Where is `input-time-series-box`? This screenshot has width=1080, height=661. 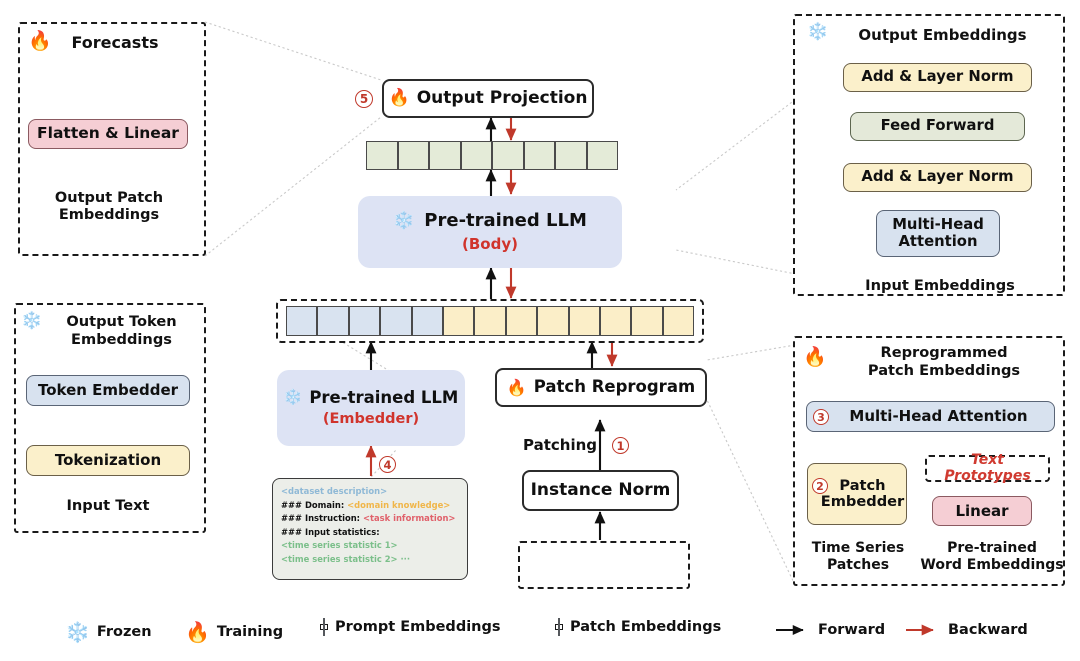
input-time-series-box is located at coordinates (604, 565).